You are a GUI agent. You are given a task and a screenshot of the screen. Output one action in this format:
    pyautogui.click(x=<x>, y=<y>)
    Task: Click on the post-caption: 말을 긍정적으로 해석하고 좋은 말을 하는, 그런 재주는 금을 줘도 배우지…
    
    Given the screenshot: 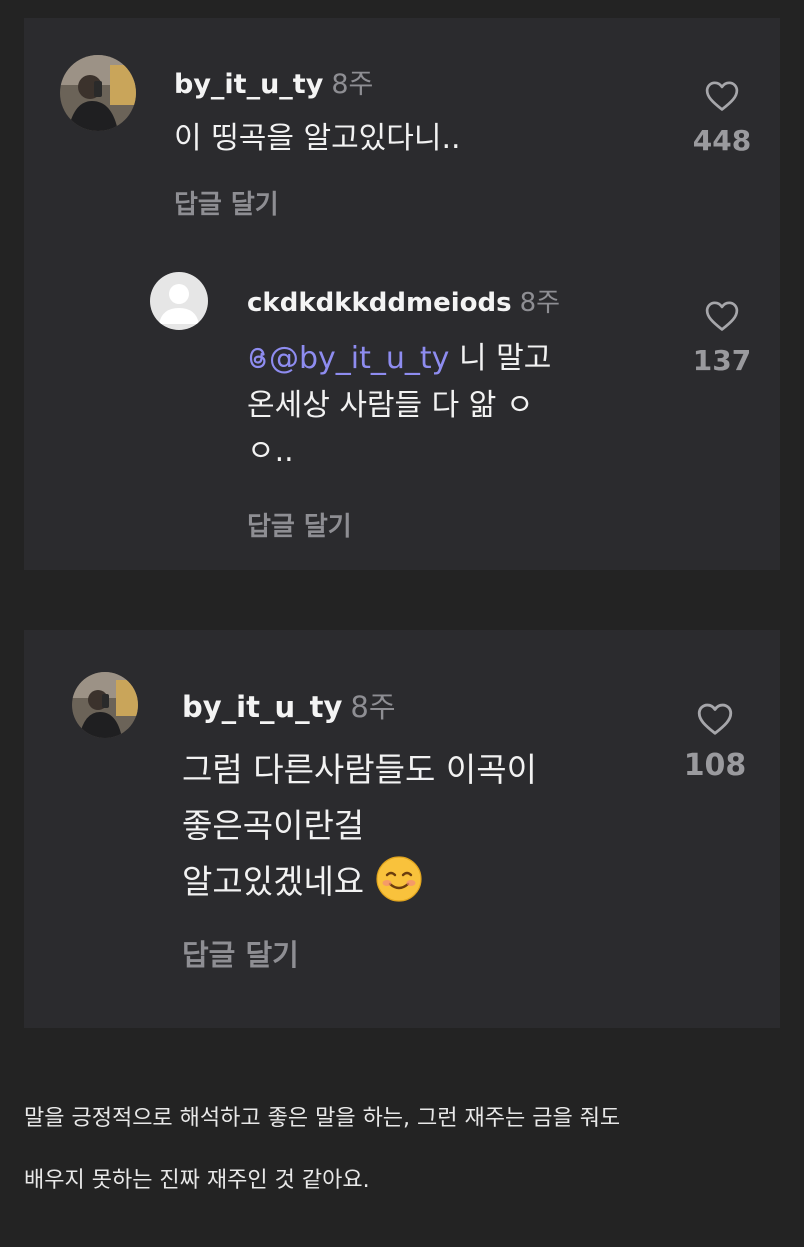 What is the action you would take?
    pyautogui.click(x=404, y=1150)
    